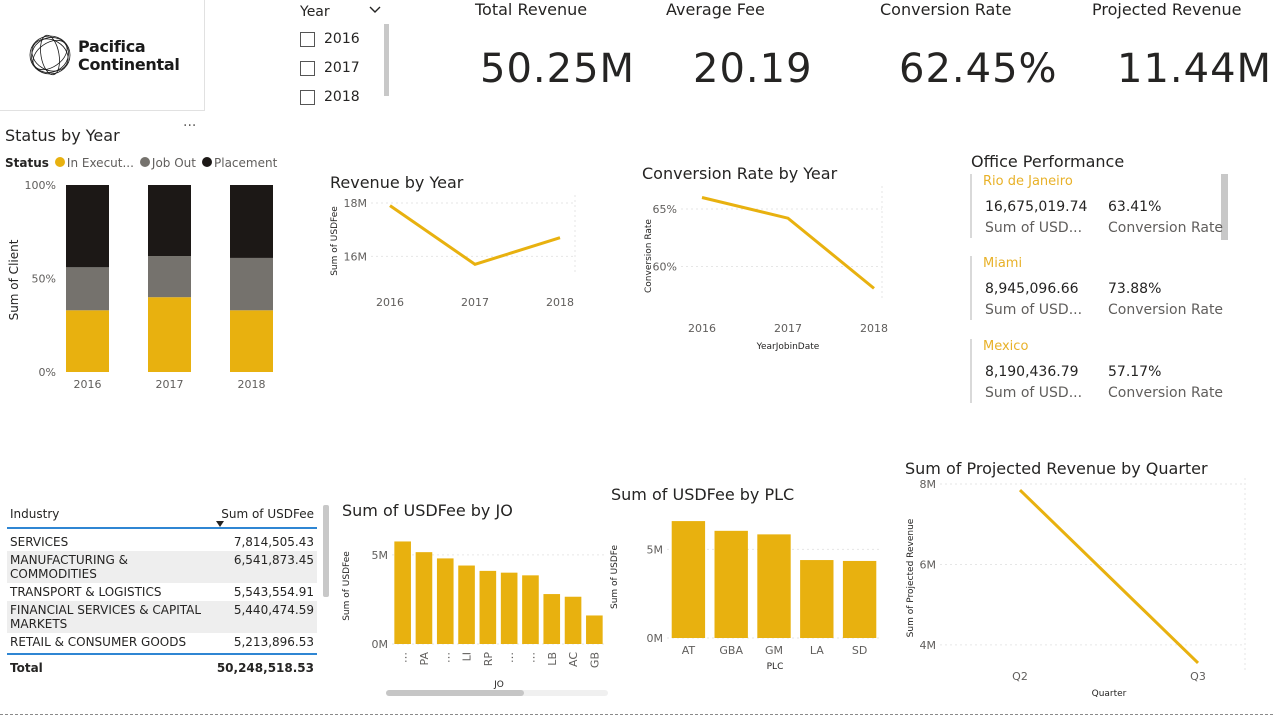 The width and height of the screenshot is (1273, 719). What do you see at coordinates (265, 516) in the screenshot?
I see `col-header-usdfee: Sum of USDFee` at bounding box center [265, 516].